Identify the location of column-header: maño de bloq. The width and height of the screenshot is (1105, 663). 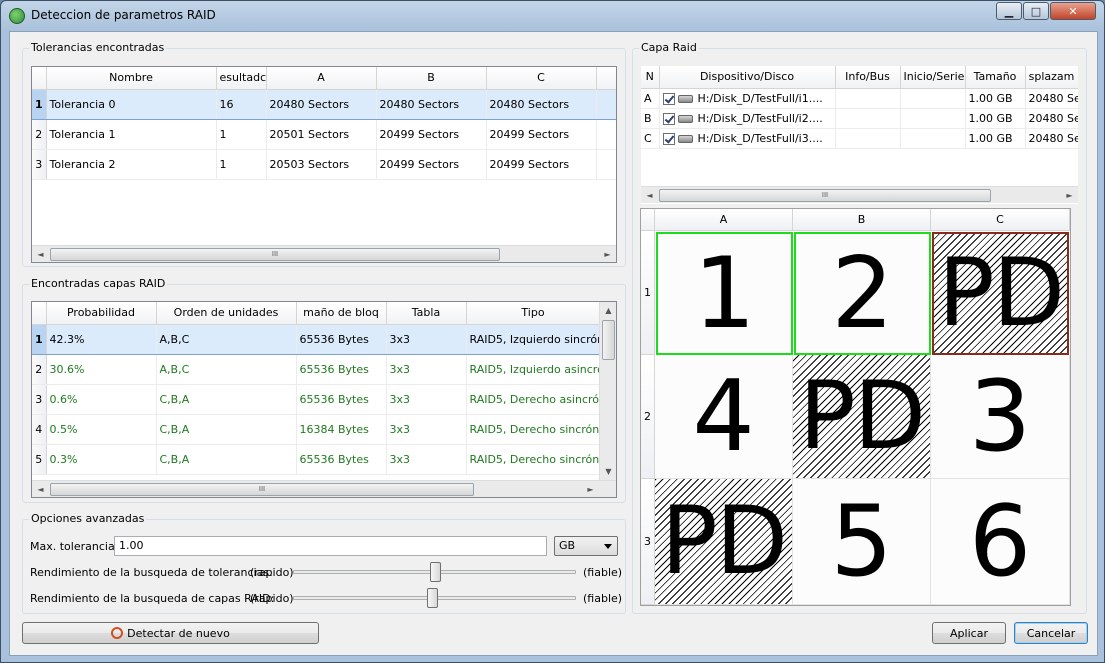
(341, 313).